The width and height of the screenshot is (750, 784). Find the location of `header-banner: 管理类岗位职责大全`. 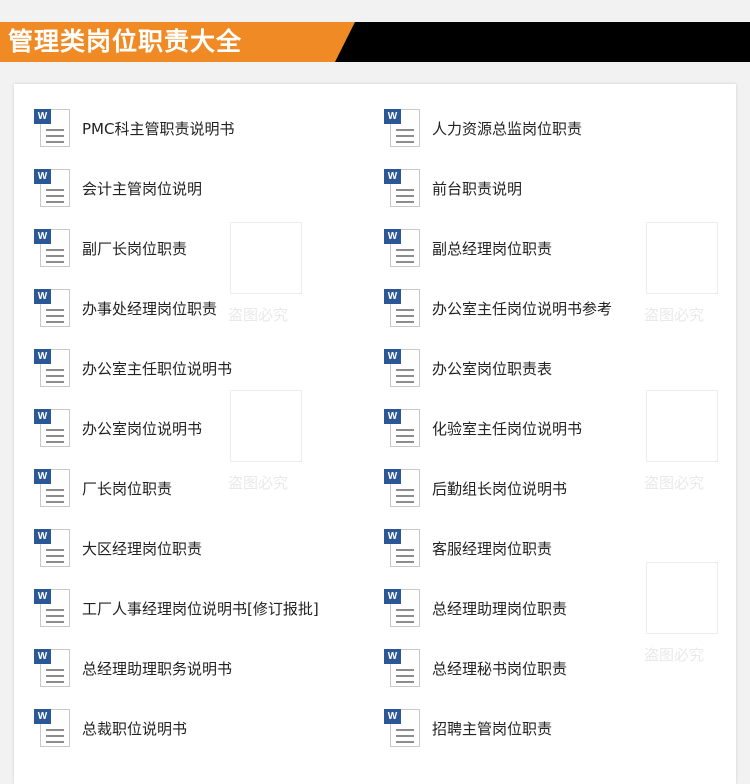

header-banner: 管理类岗位职责大全 is located at coordinates (375, 42).